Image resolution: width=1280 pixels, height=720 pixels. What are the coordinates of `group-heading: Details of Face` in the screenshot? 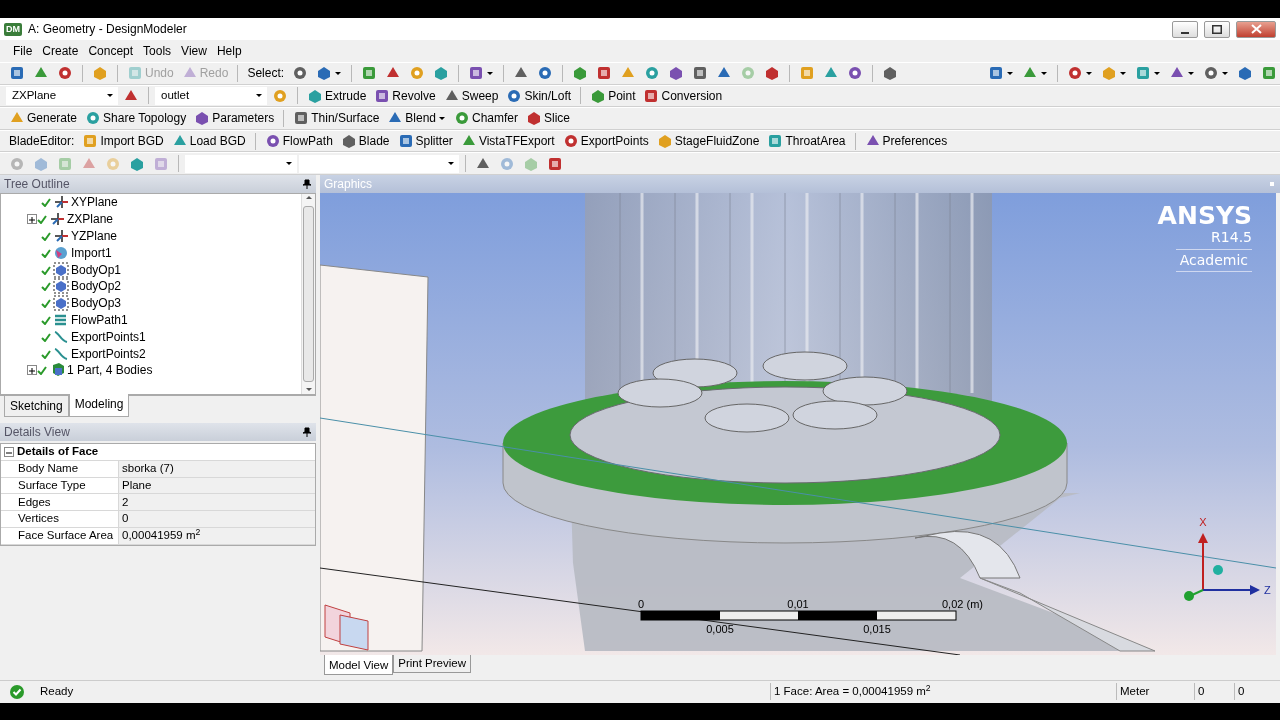 It's located at (58, 452).